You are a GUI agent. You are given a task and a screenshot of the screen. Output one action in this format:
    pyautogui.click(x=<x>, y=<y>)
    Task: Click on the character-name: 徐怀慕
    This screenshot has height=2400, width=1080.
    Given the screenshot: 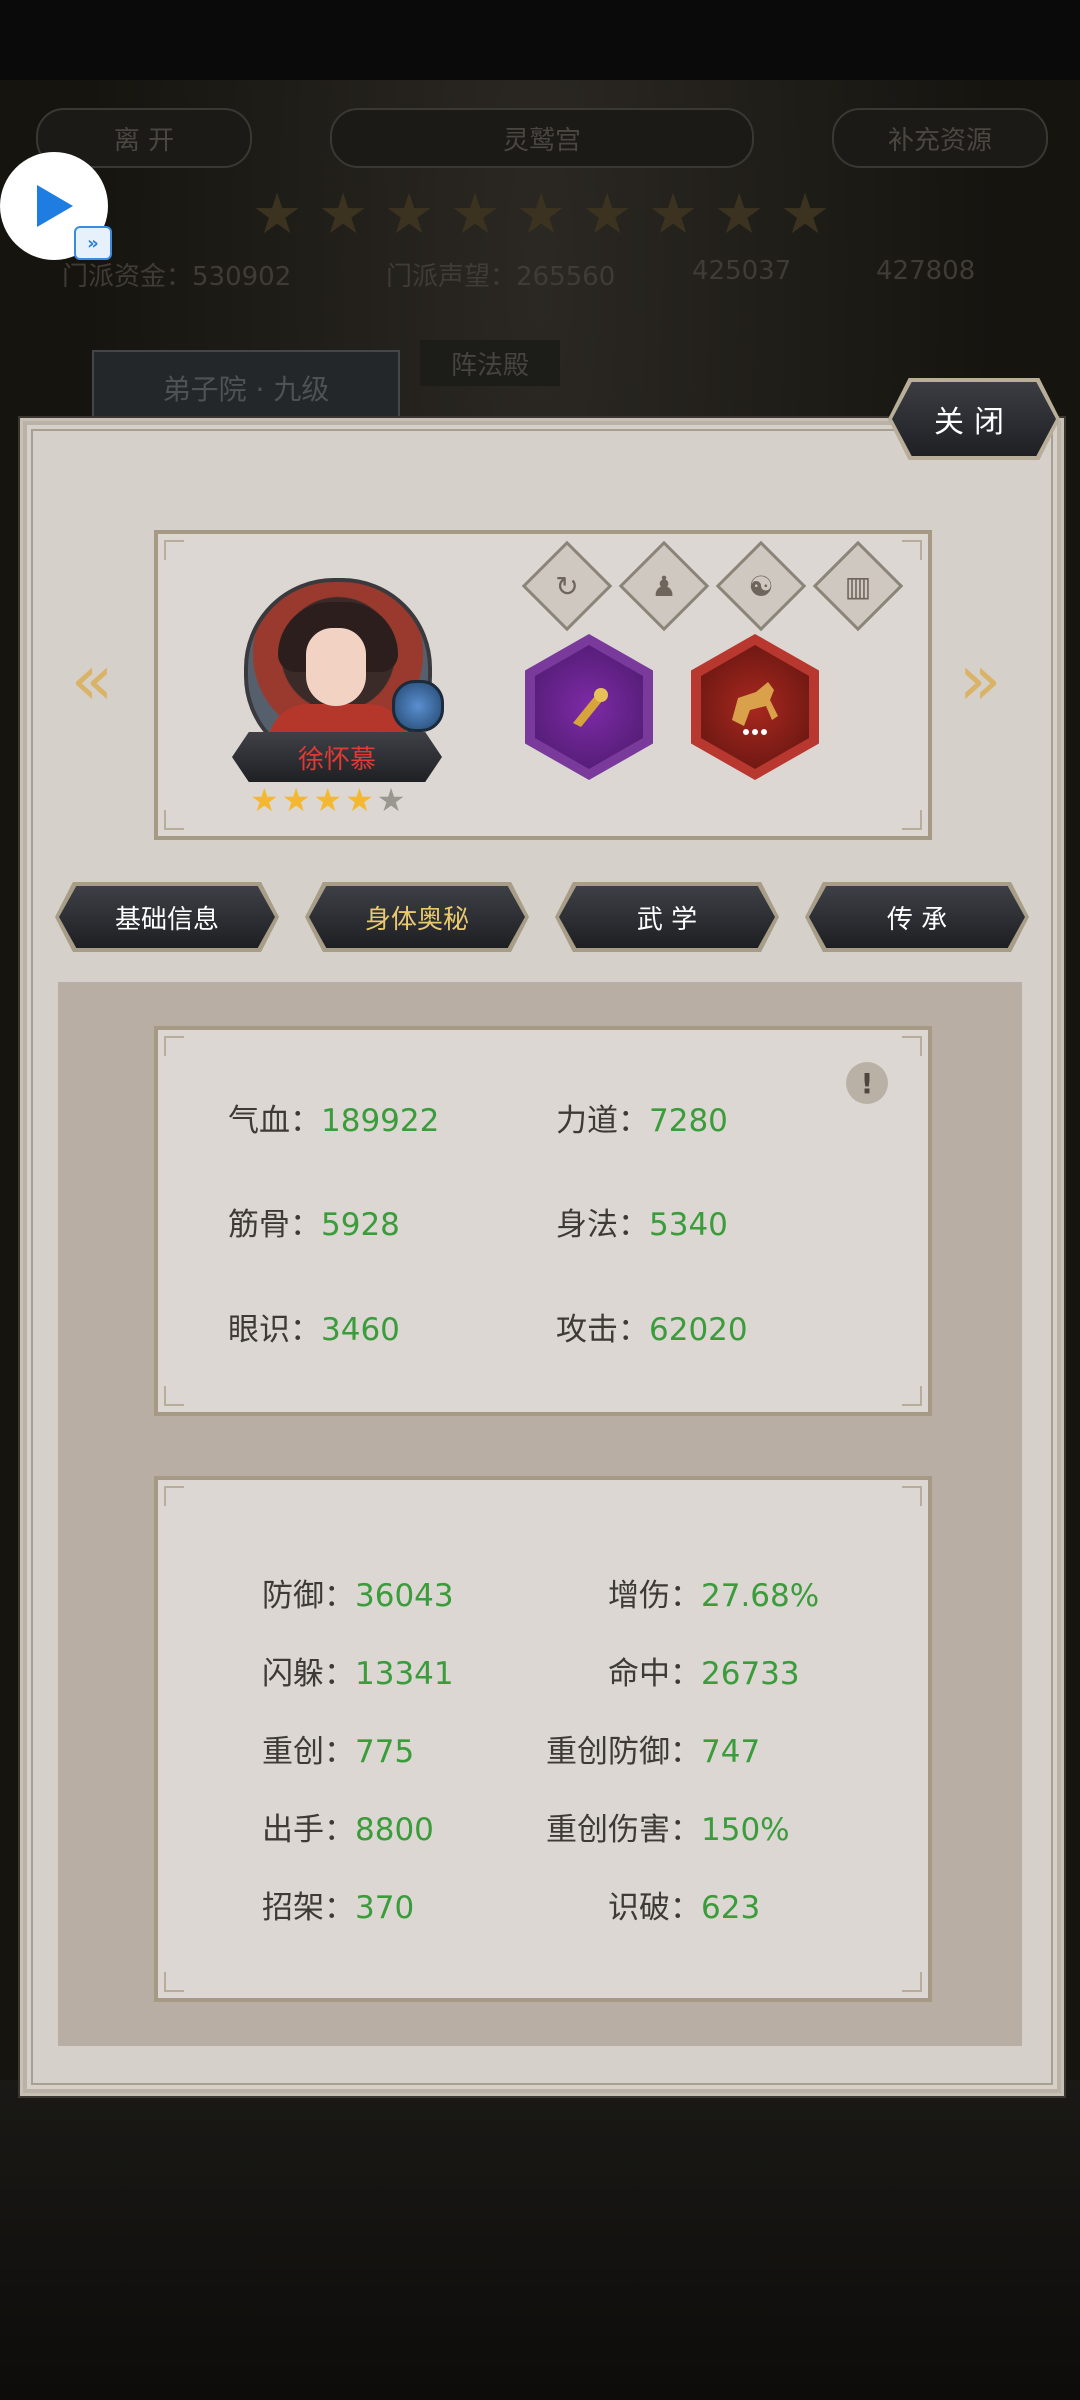 What is the action you would take?
    pyautogui.click(x=336, y=759)
    